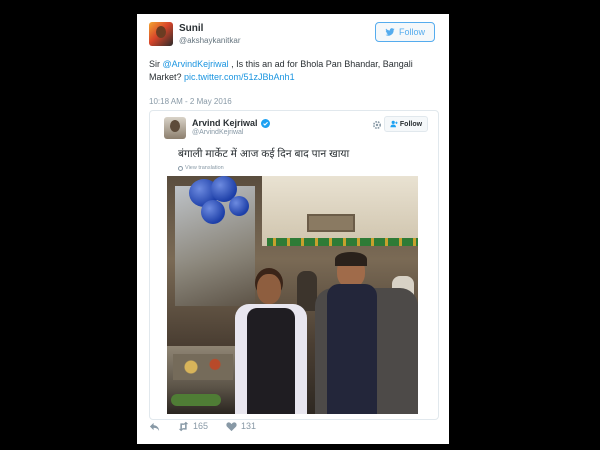 The image size is (600, 450). What do you see at coordinates (156, 64) in the screenshot?
I see `tweet-text-prefix: Sir` at bounding box center [156, 64].